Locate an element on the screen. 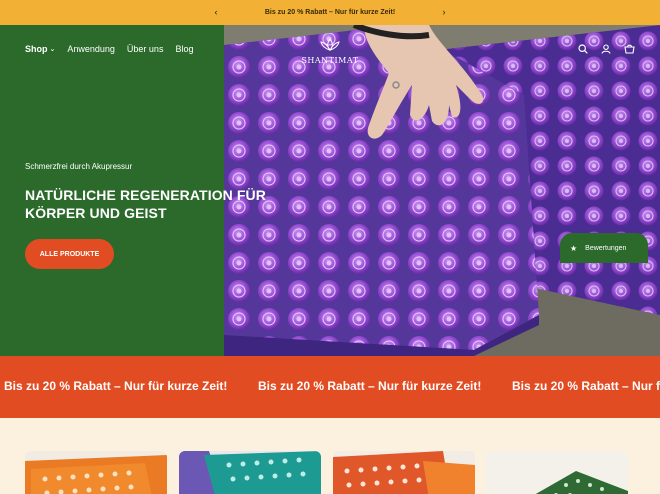 This screenshot has height=494, width=660. nav-item-shop: Shop ⌄ is located at coordinates (40, 49).